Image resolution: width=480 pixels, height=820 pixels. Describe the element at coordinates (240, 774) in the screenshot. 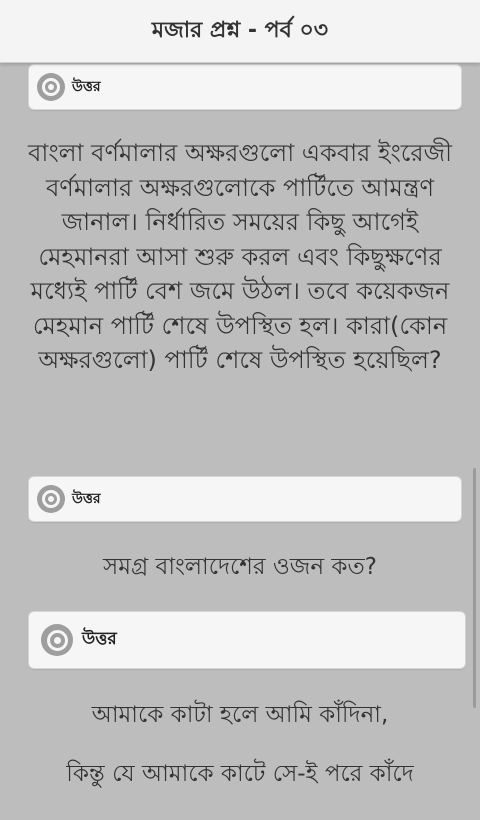

I see `question-text-line2: কিন্তু যে আমাকে কাটে সে-ই পরে কাঁদে` at that location.